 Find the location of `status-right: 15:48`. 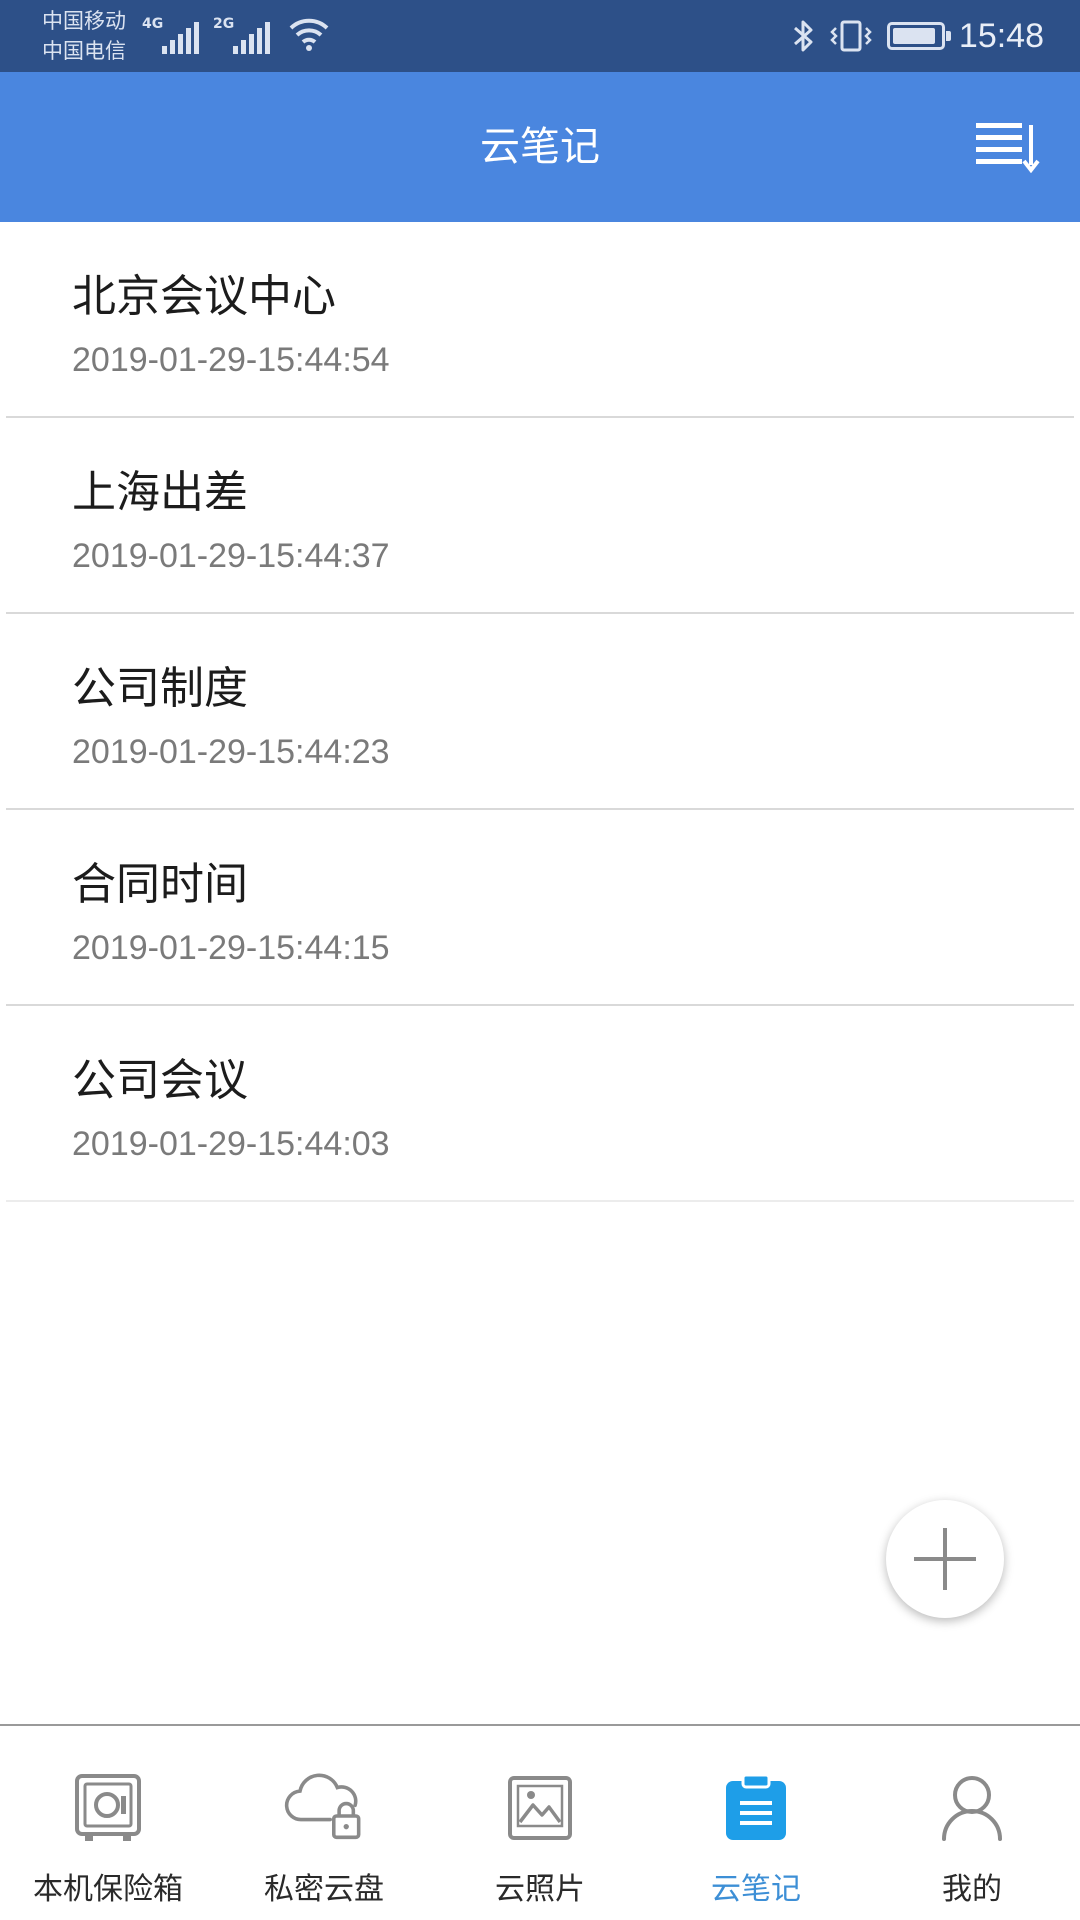

status-right: 15:48 is located at coordinates (917, 36).